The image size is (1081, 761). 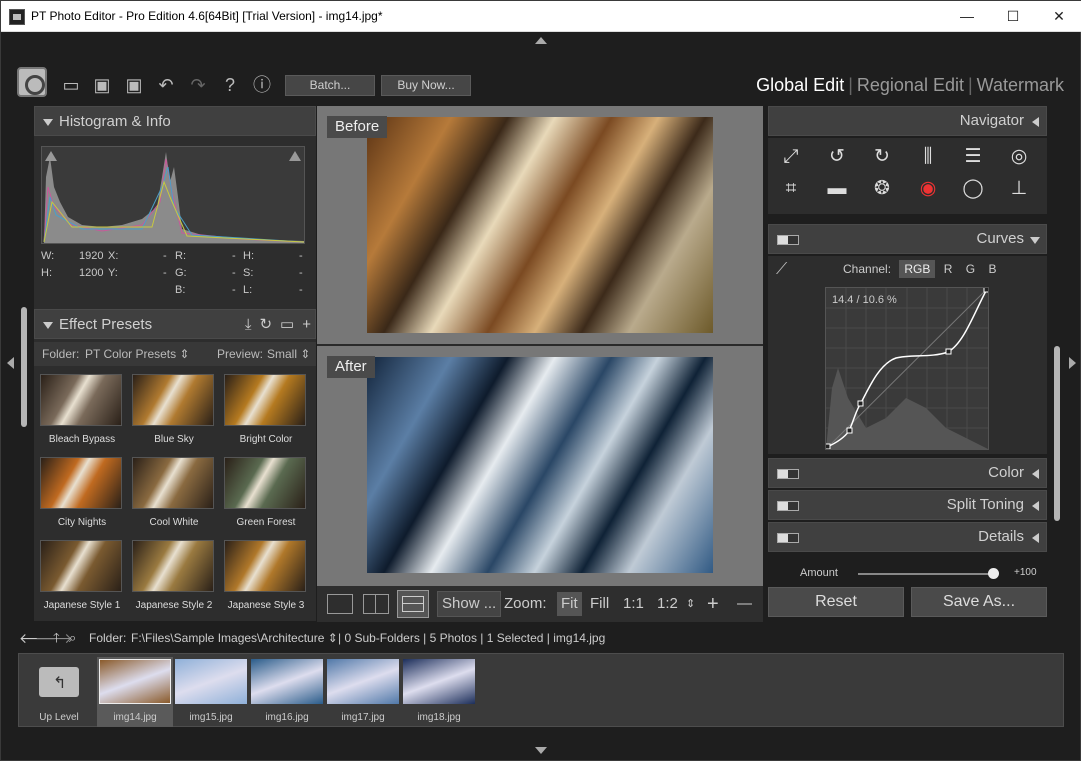 I want to click on width-label: W:, so click(x=48, y=256).